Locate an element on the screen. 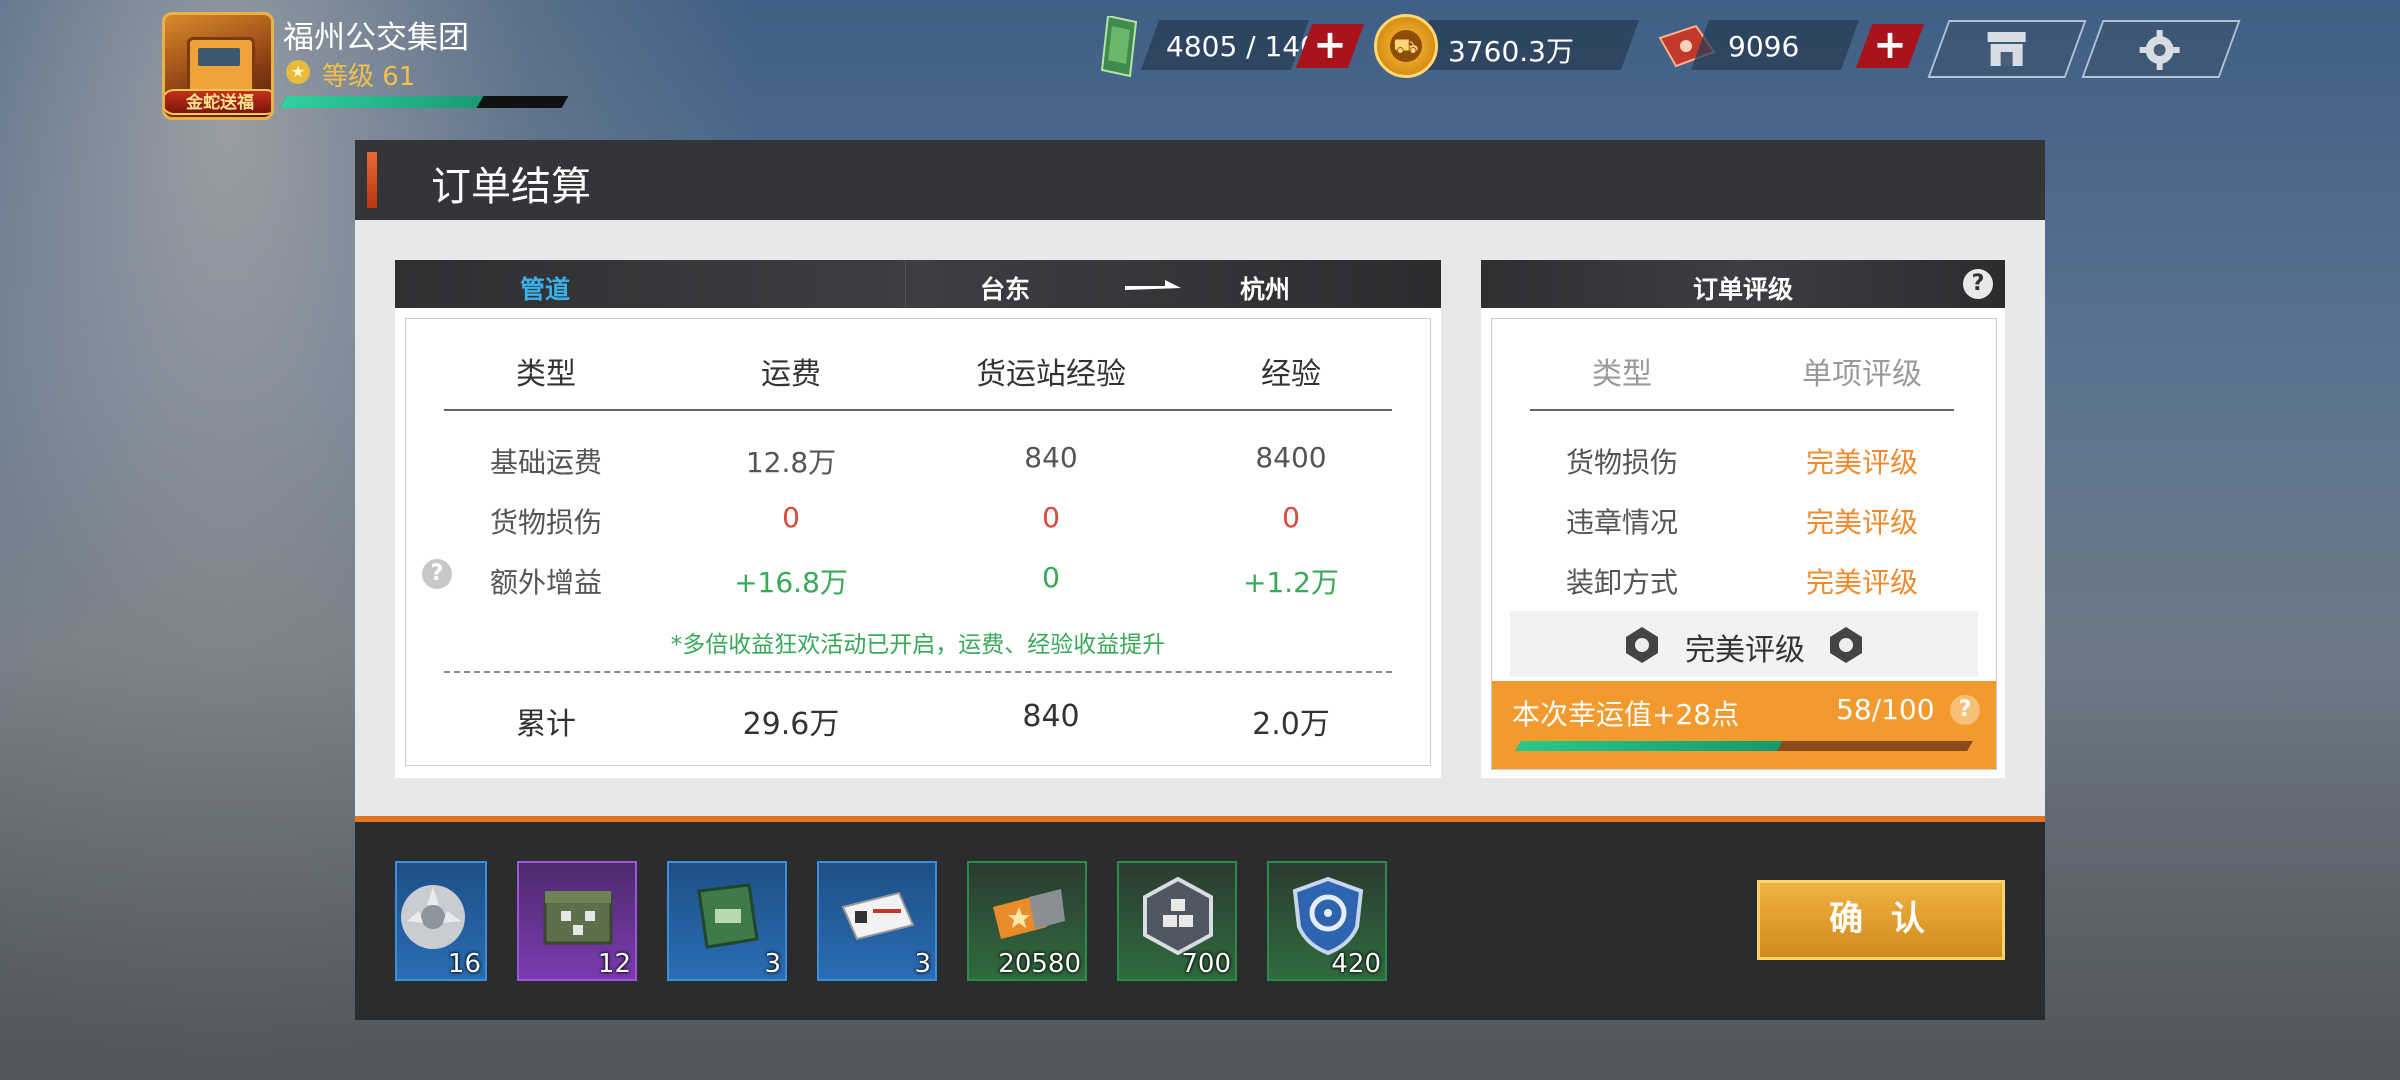 This screenshot has height=1080, width=2400. cargo-type: 管道 is located at coordinates (544, 289).